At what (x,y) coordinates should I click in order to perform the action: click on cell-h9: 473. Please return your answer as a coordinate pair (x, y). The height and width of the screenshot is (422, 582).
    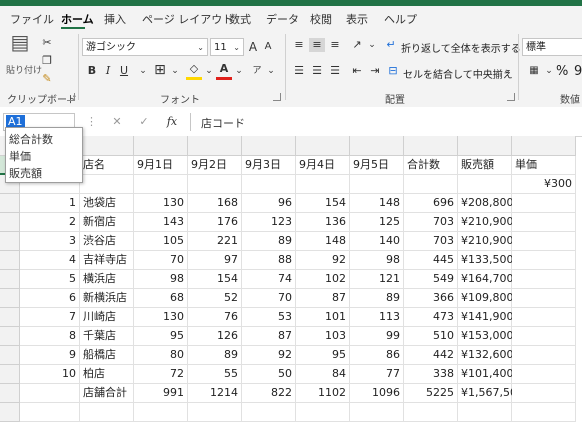
    Looking at the image, I should click on (431, 317).